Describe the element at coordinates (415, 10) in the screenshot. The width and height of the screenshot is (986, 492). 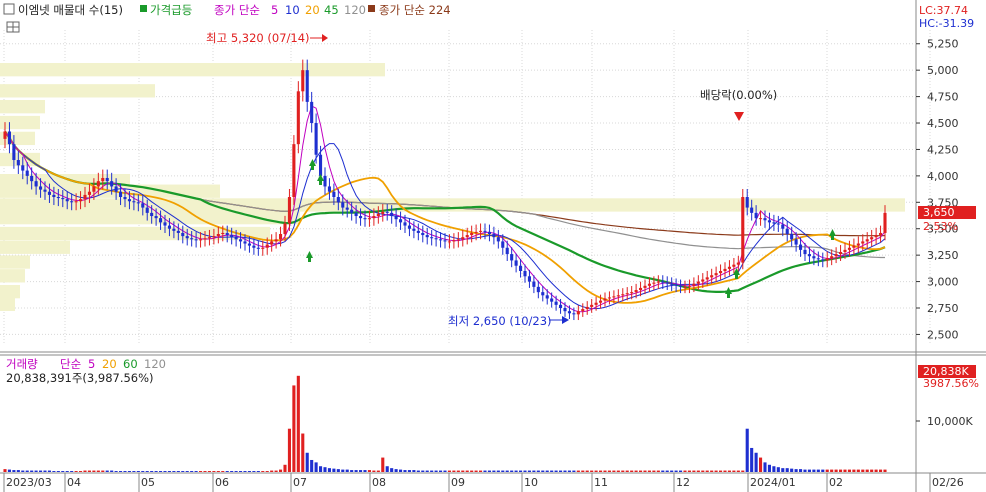
I see `legend-ma224: 종가 단순 224` at that location.